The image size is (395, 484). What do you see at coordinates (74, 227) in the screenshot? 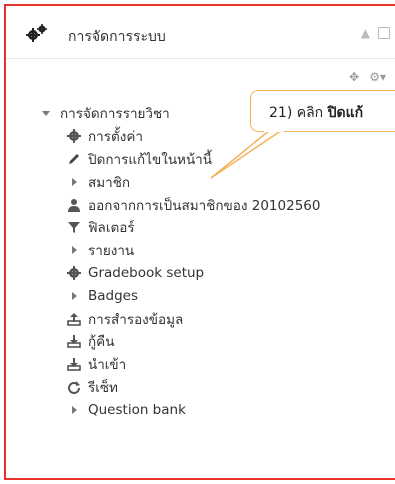
I see `filter-icon` at bounding box center [74, 227].